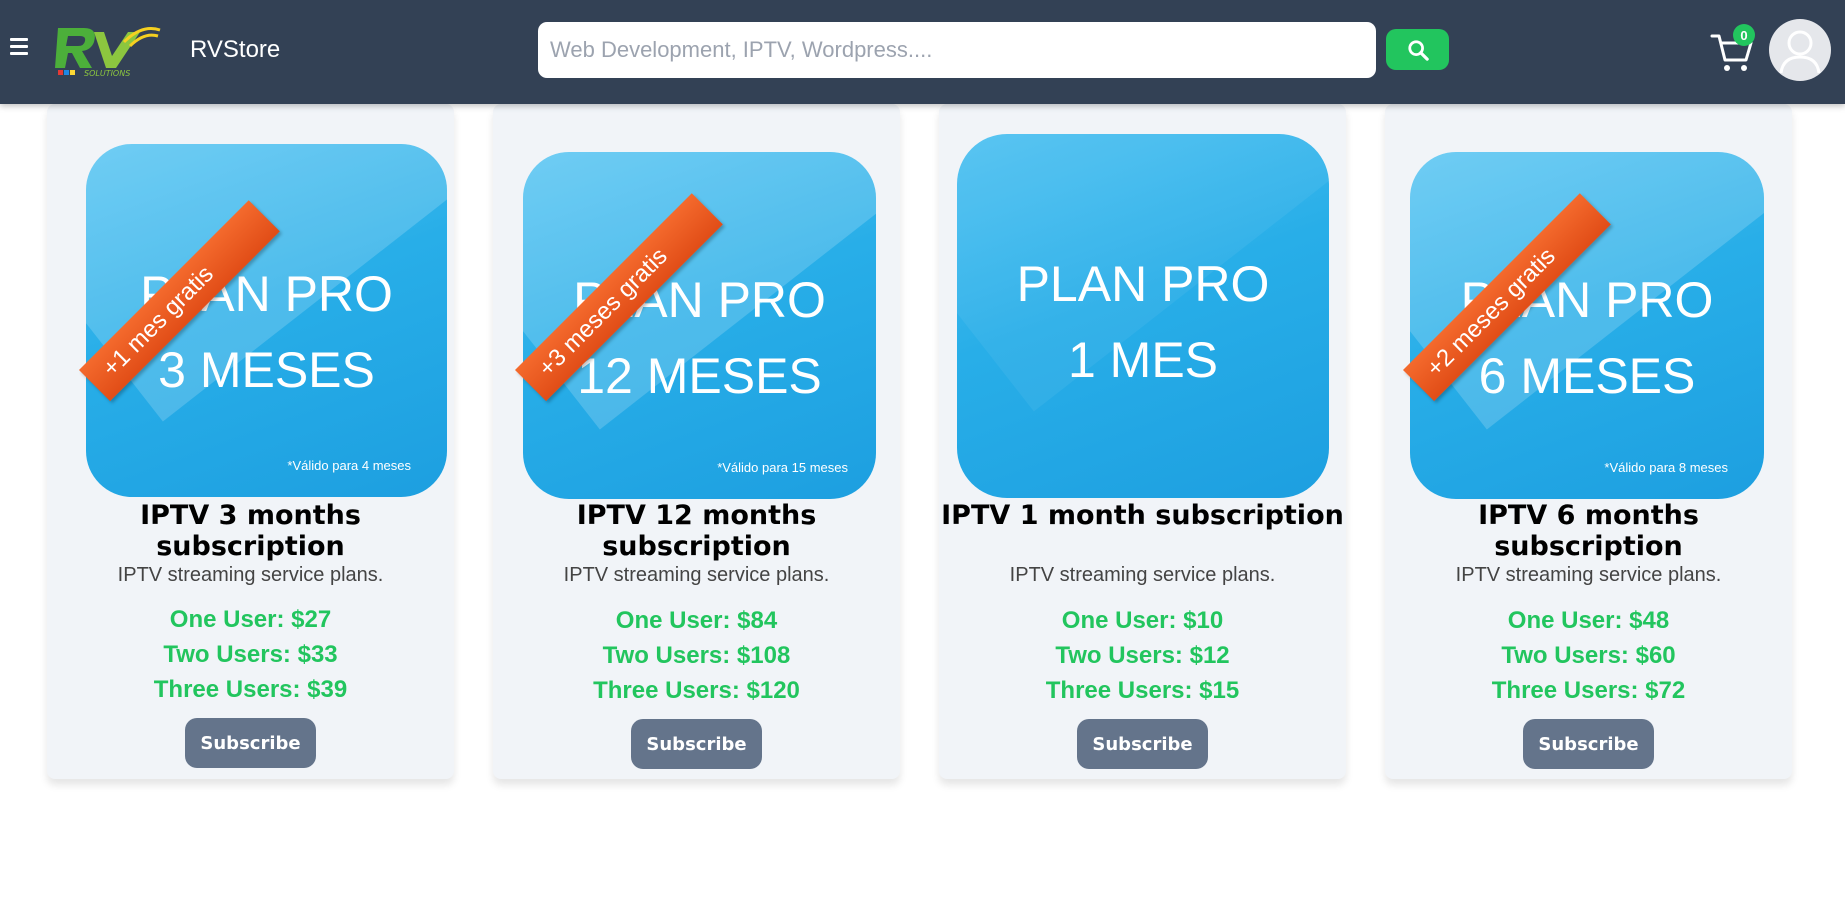 Image resolution: width=1845 pixels, height=914 pixels. I want to click on validity-note: *Válido para 8 meses, so click(1666, 467).